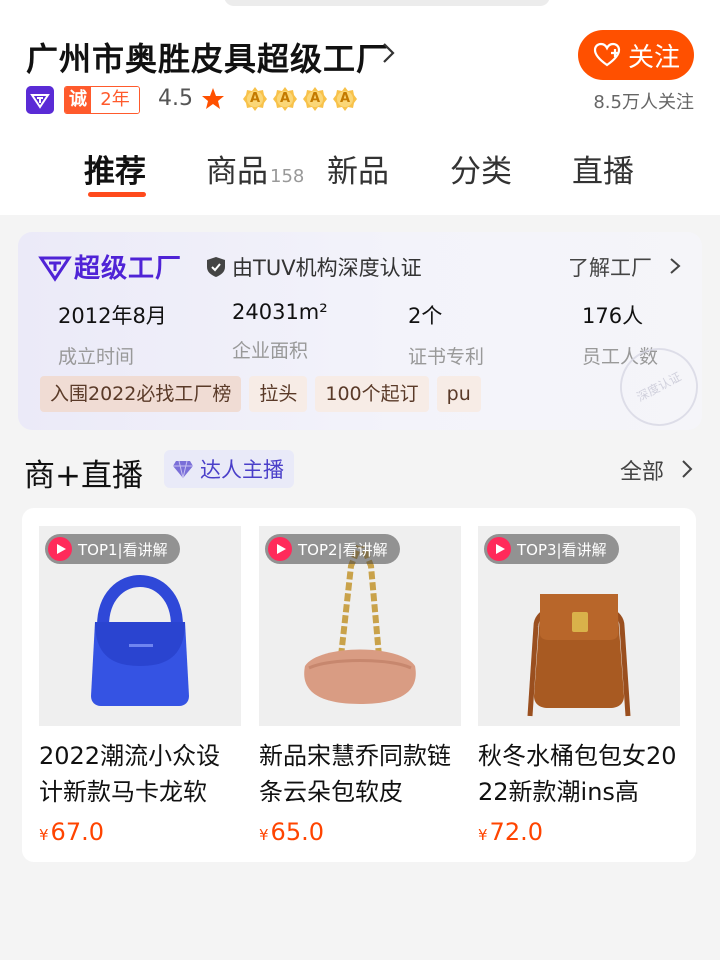 The height and width of the screenshot is (960, 720). What do you see at coordinates (175, 98) in the screenshot?
I see `shop-rating: 4.5` at bounding box center [175, 98].